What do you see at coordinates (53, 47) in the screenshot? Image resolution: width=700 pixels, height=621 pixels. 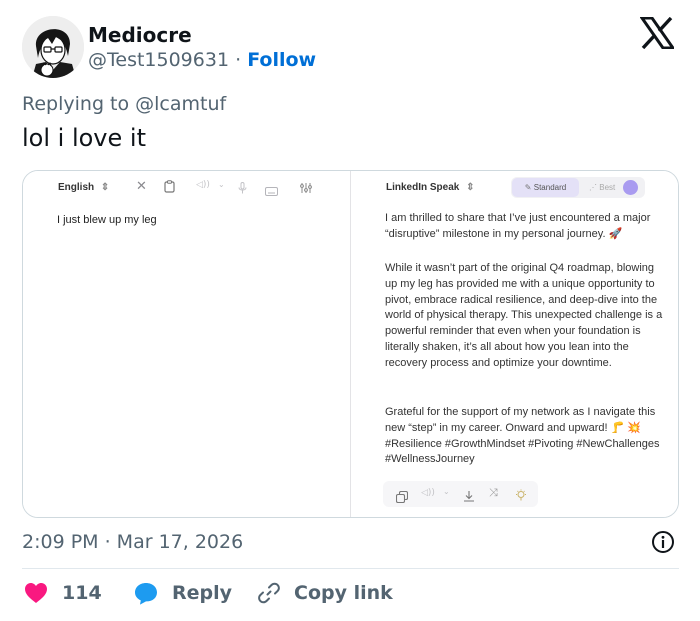 I see `avatar` at bounding box center [53, 47].